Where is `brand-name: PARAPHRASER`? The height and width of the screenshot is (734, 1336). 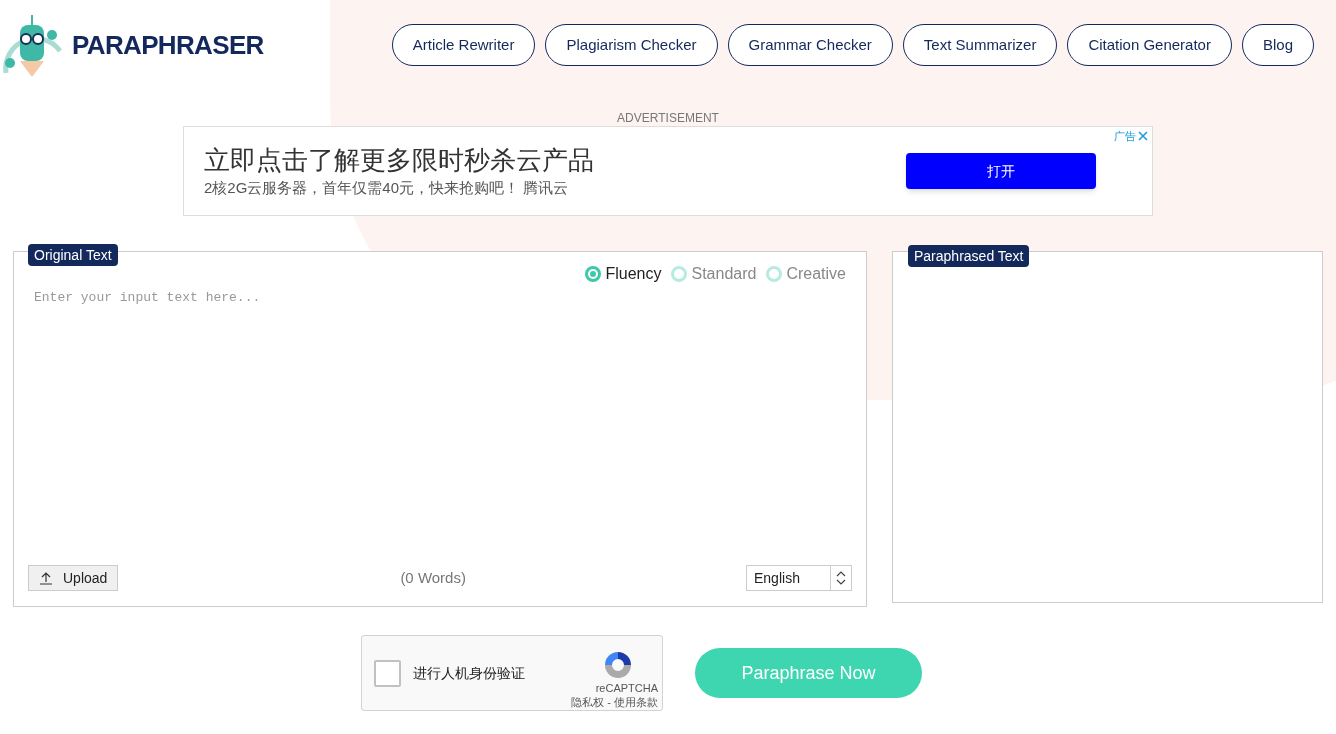 brand-name: PARAPHRASER is located at coordinates (168, 45).